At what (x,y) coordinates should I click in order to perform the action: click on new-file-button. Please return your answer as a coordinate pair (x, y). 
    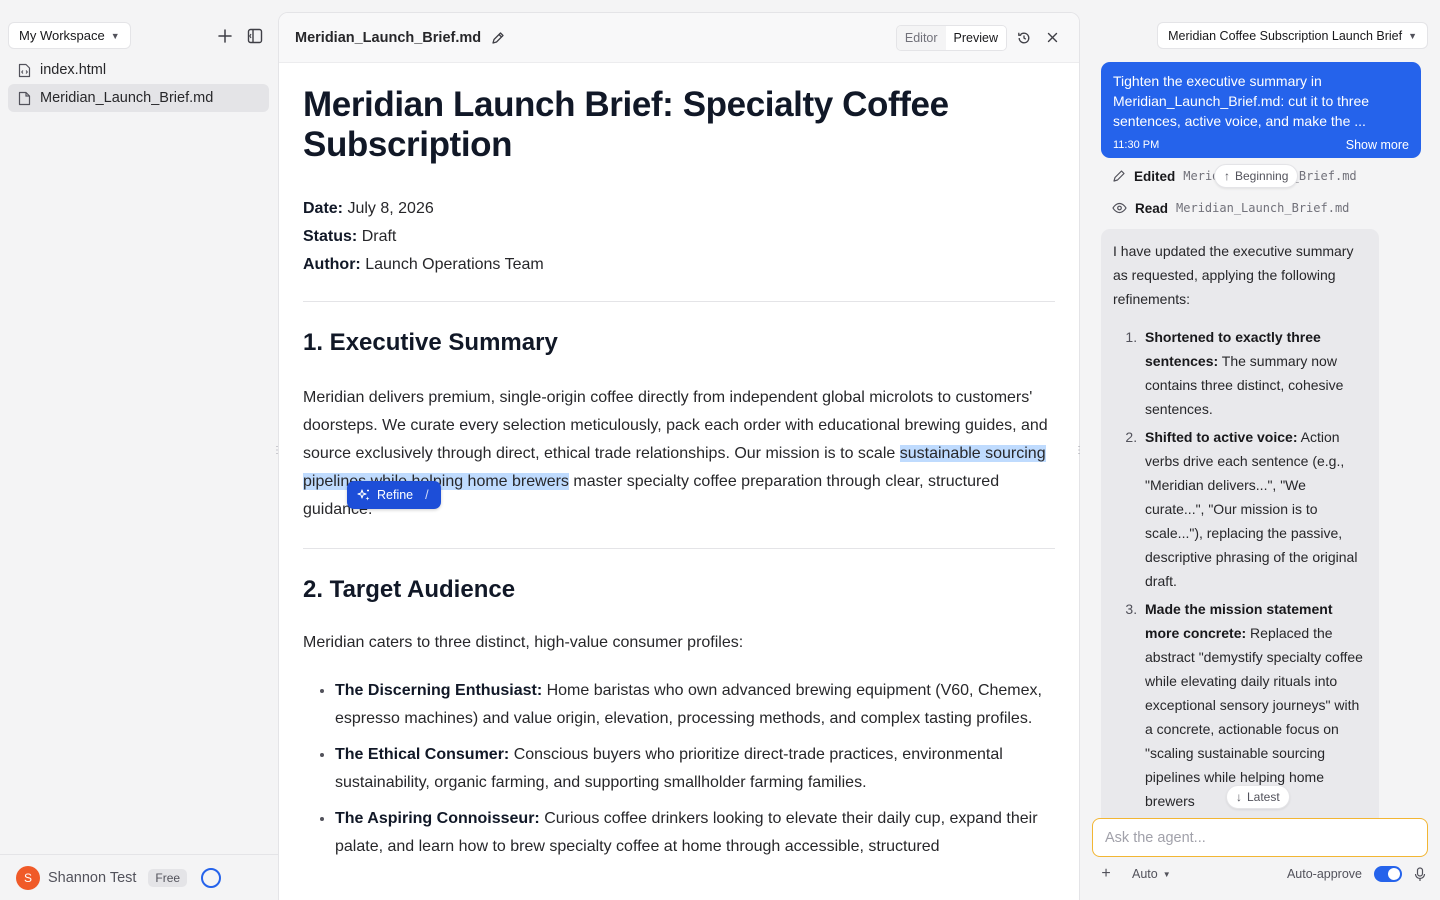
    Looking at the image, I should click on (225, 36).